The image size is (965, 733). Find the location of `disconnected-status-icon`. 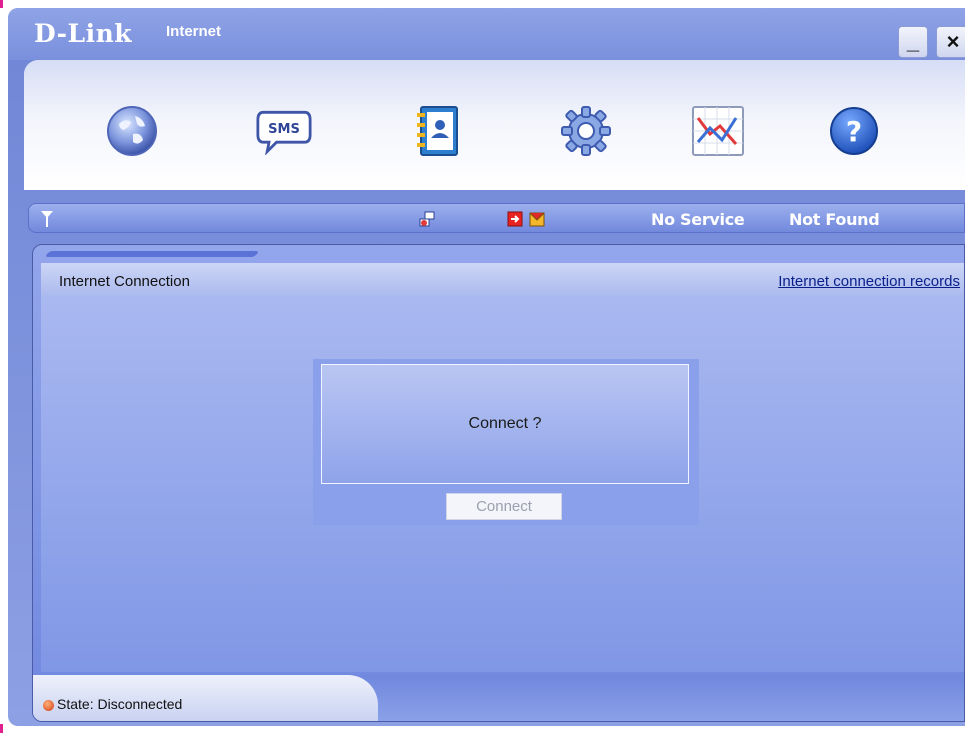

disconnected-status-icon is located at coordinates (48, 705).